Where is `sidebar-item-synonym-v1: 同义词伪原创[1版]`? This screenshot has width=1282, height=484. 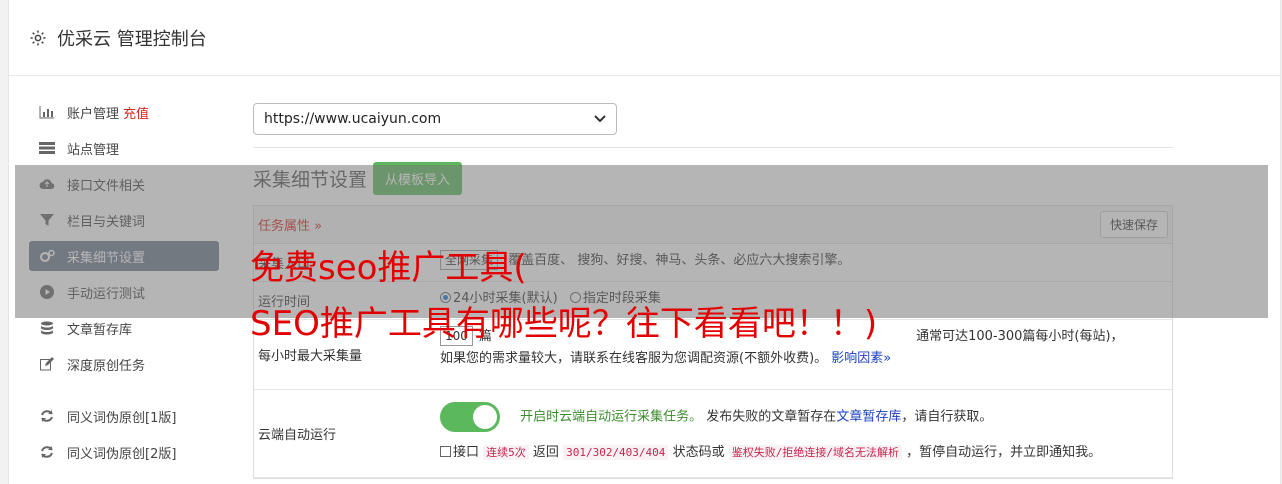
sidebar-item-synonym-v1: 同义词伪原创[1版] is located at coordinates (124, 416).